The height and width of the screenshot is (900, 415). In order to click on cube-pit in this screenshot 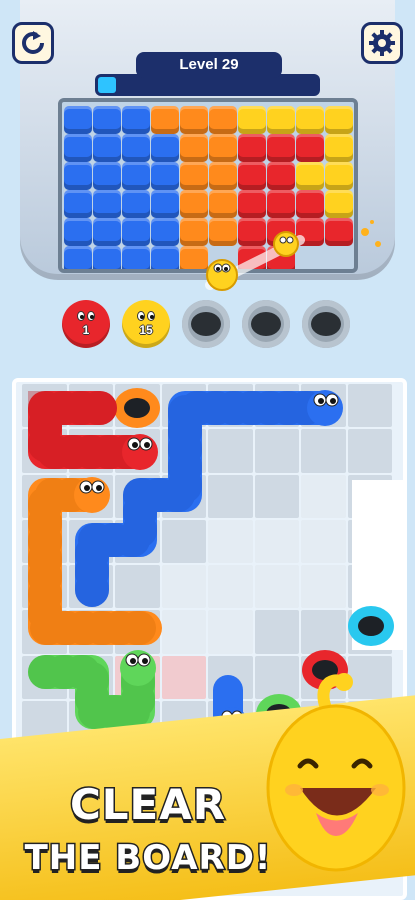, I will do `click(208, 185)`.